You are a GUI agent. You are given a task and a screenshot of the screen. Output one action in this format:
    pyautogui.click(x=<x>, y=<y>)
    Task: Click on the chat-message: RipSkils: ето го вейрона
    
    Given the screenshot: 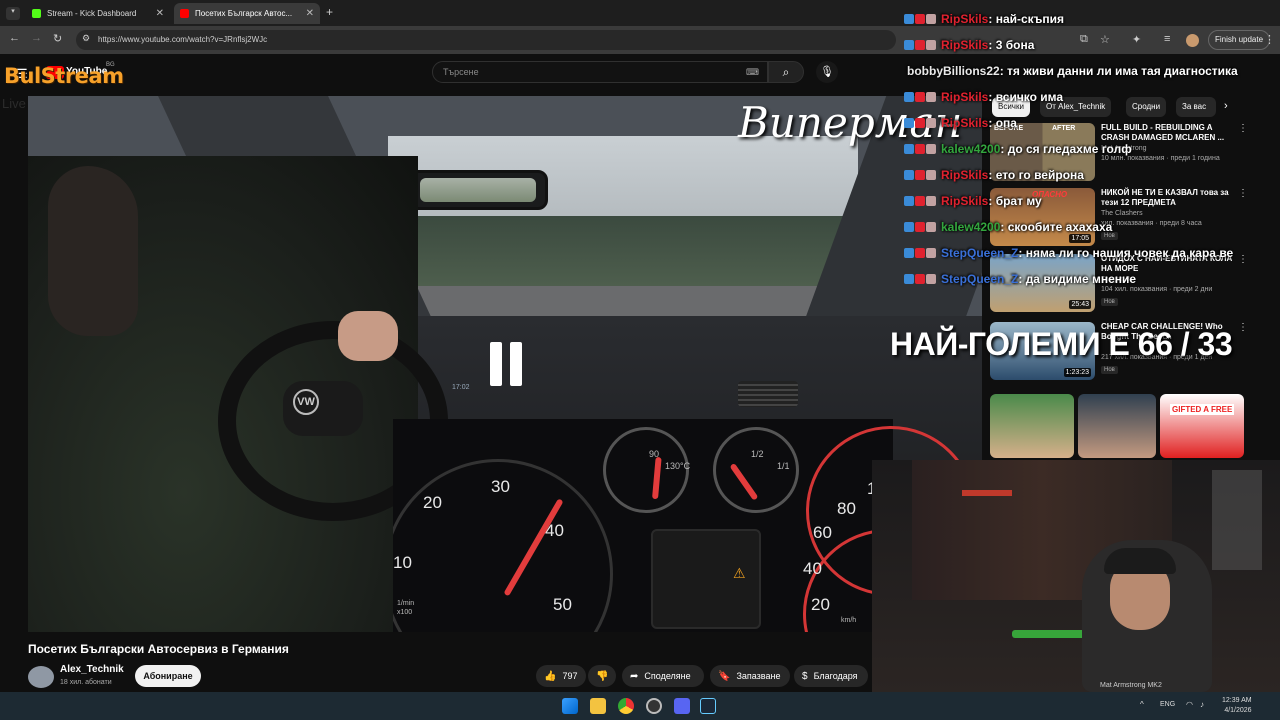 What is the action you would take?
    pyautogui.click(x=994, y=175)
    